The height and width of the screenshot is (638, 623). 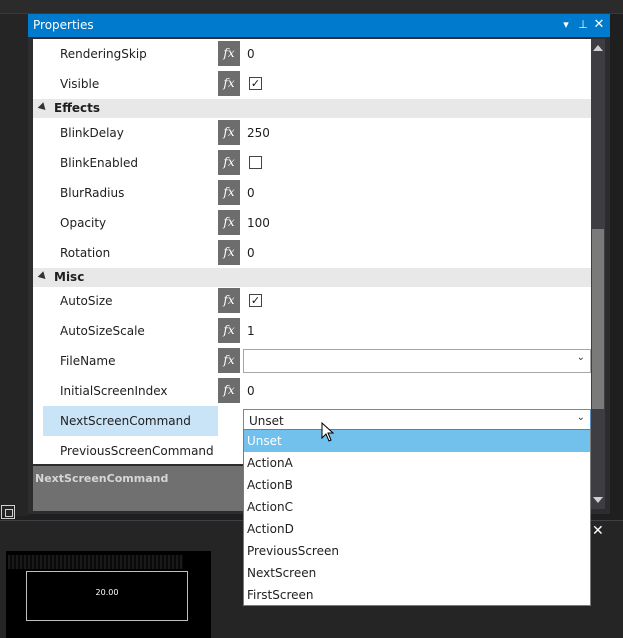 What do you see at coordinates (583, 25) in the screenshot?
I see `pin-icon: ⊥` at bounding box center [583, 25].